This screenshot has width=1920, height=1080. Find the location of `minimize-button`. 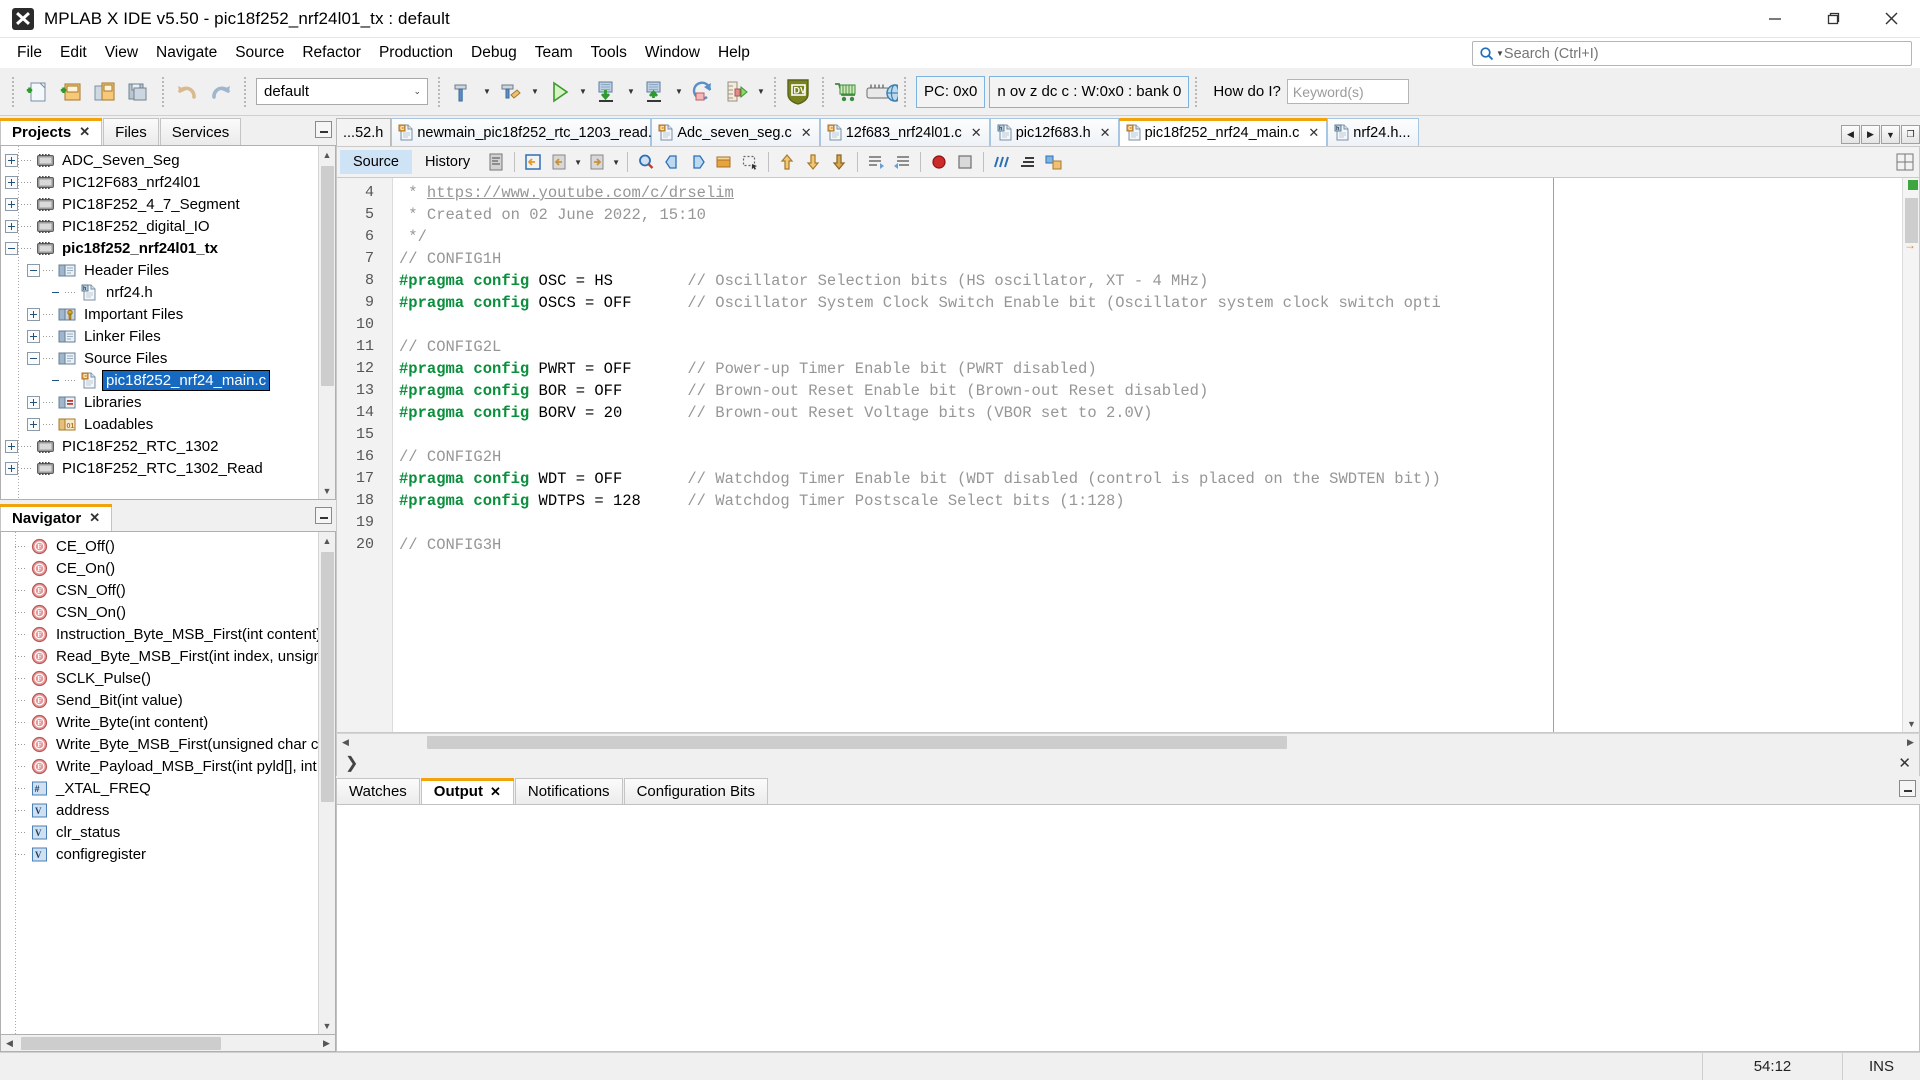

minimize-button is located at coordinates (1775, 19).